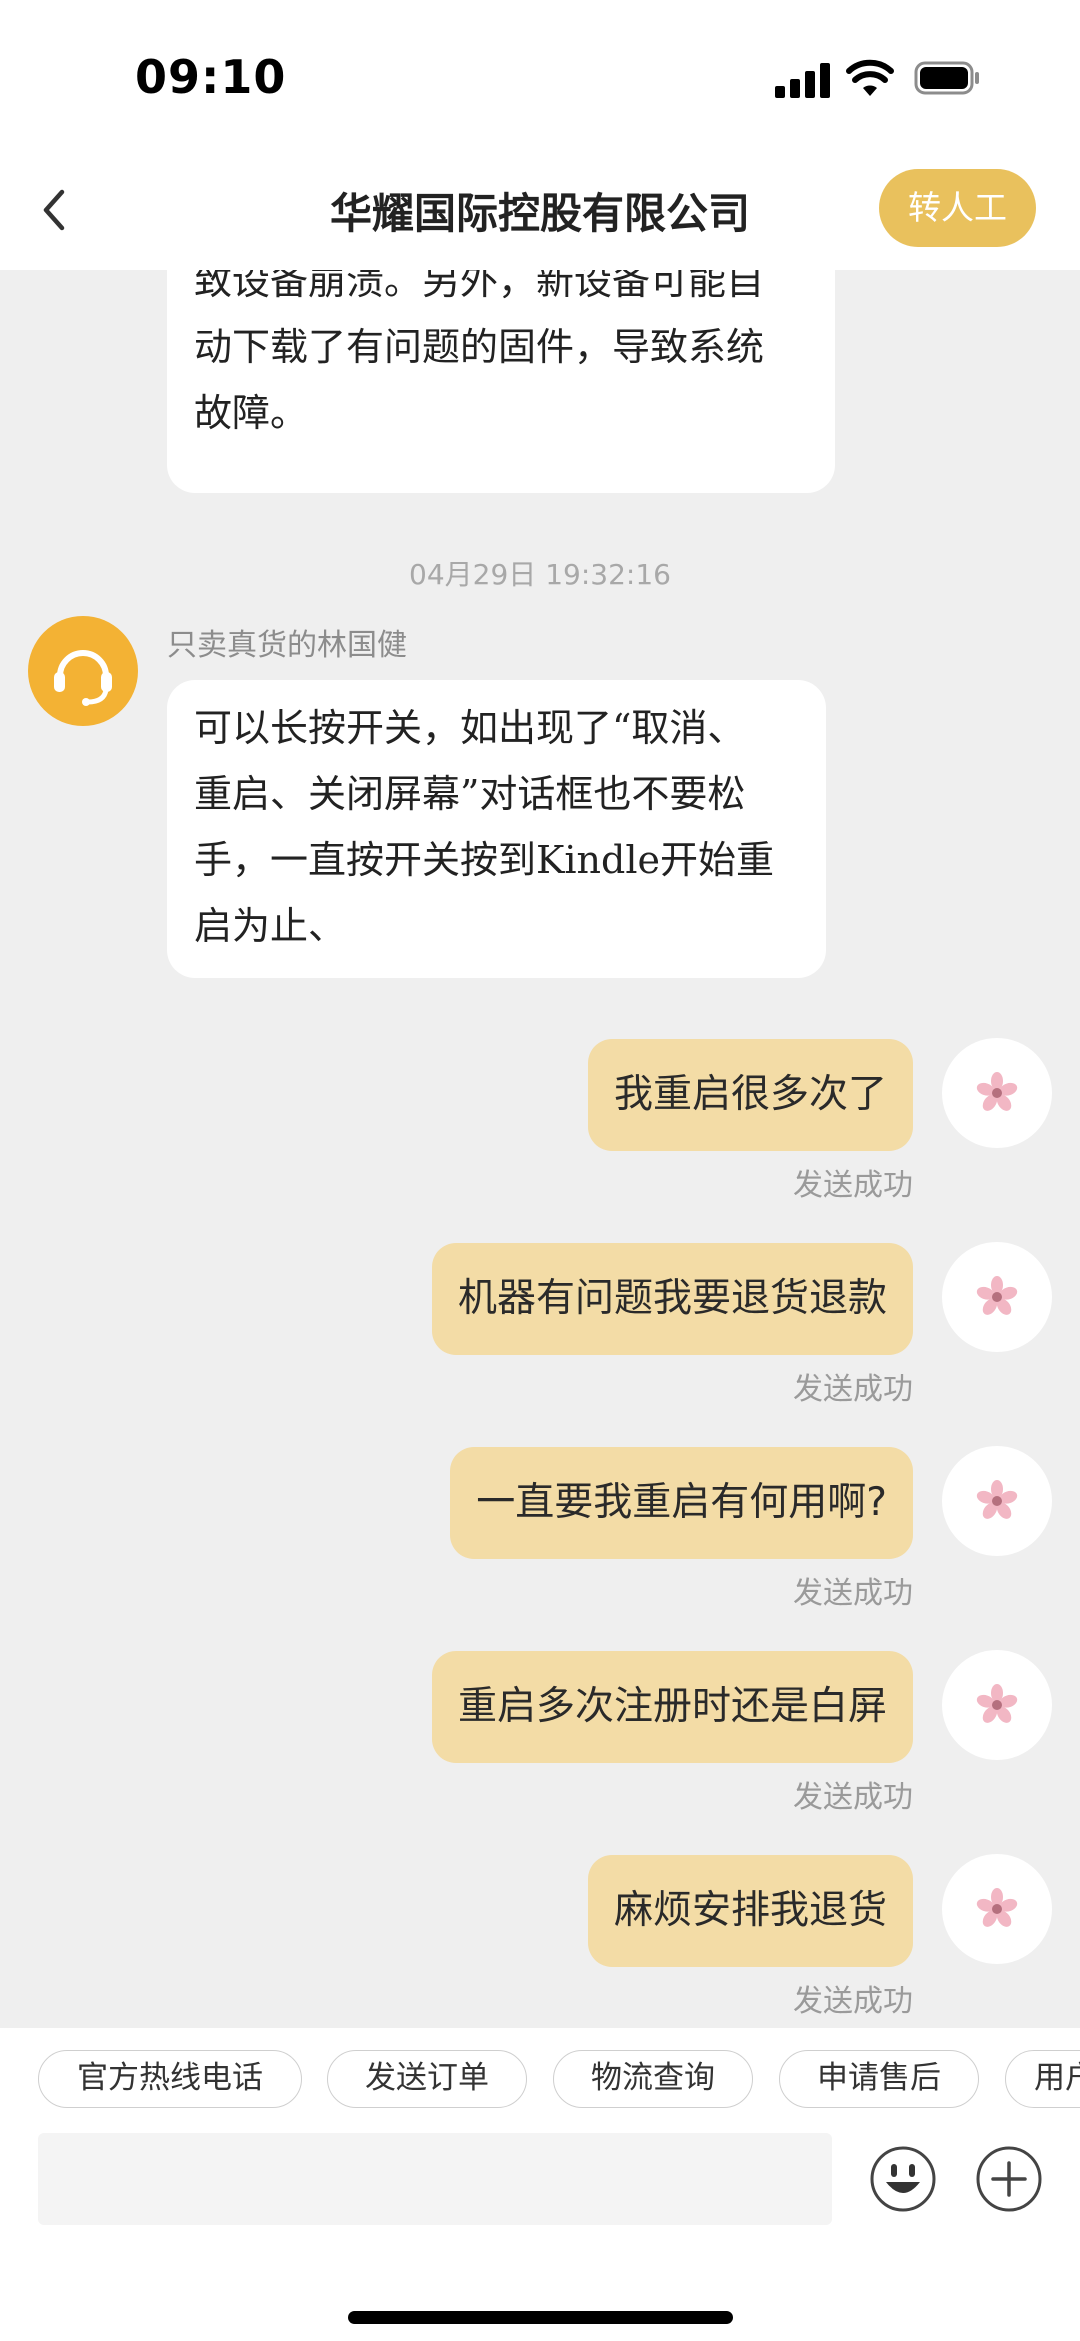 This screenshot has height=2341, width=1080. I want to click on agent-message-partial: 致设备崩溃。另外，新设备可能自 动下载了有问题的固件，导致系统 故障。, so click(501, 381).